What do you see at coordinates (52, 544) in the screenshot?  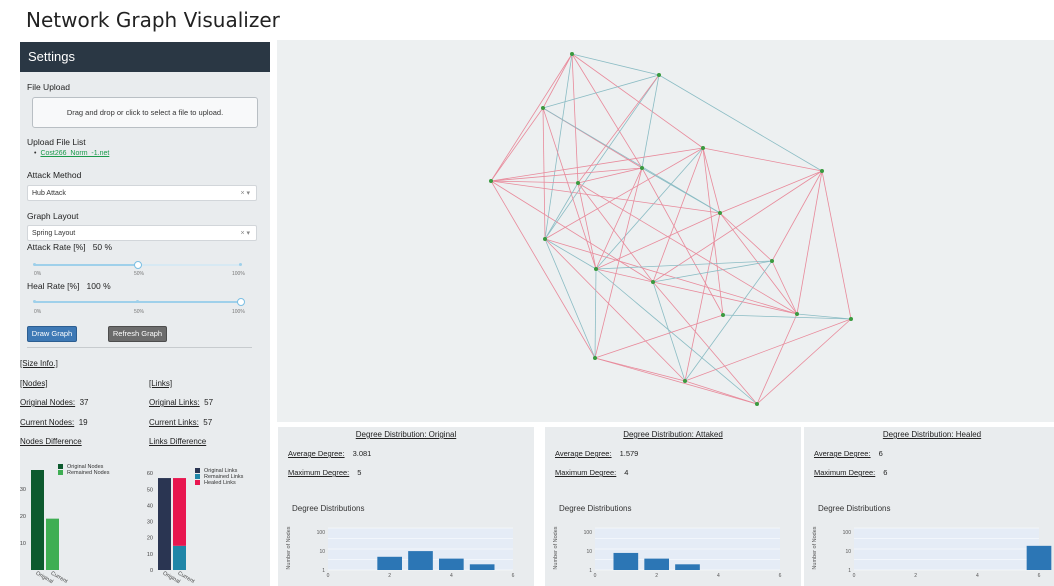 I see `bar-remained-nodes` at bounding box center [52, 544].